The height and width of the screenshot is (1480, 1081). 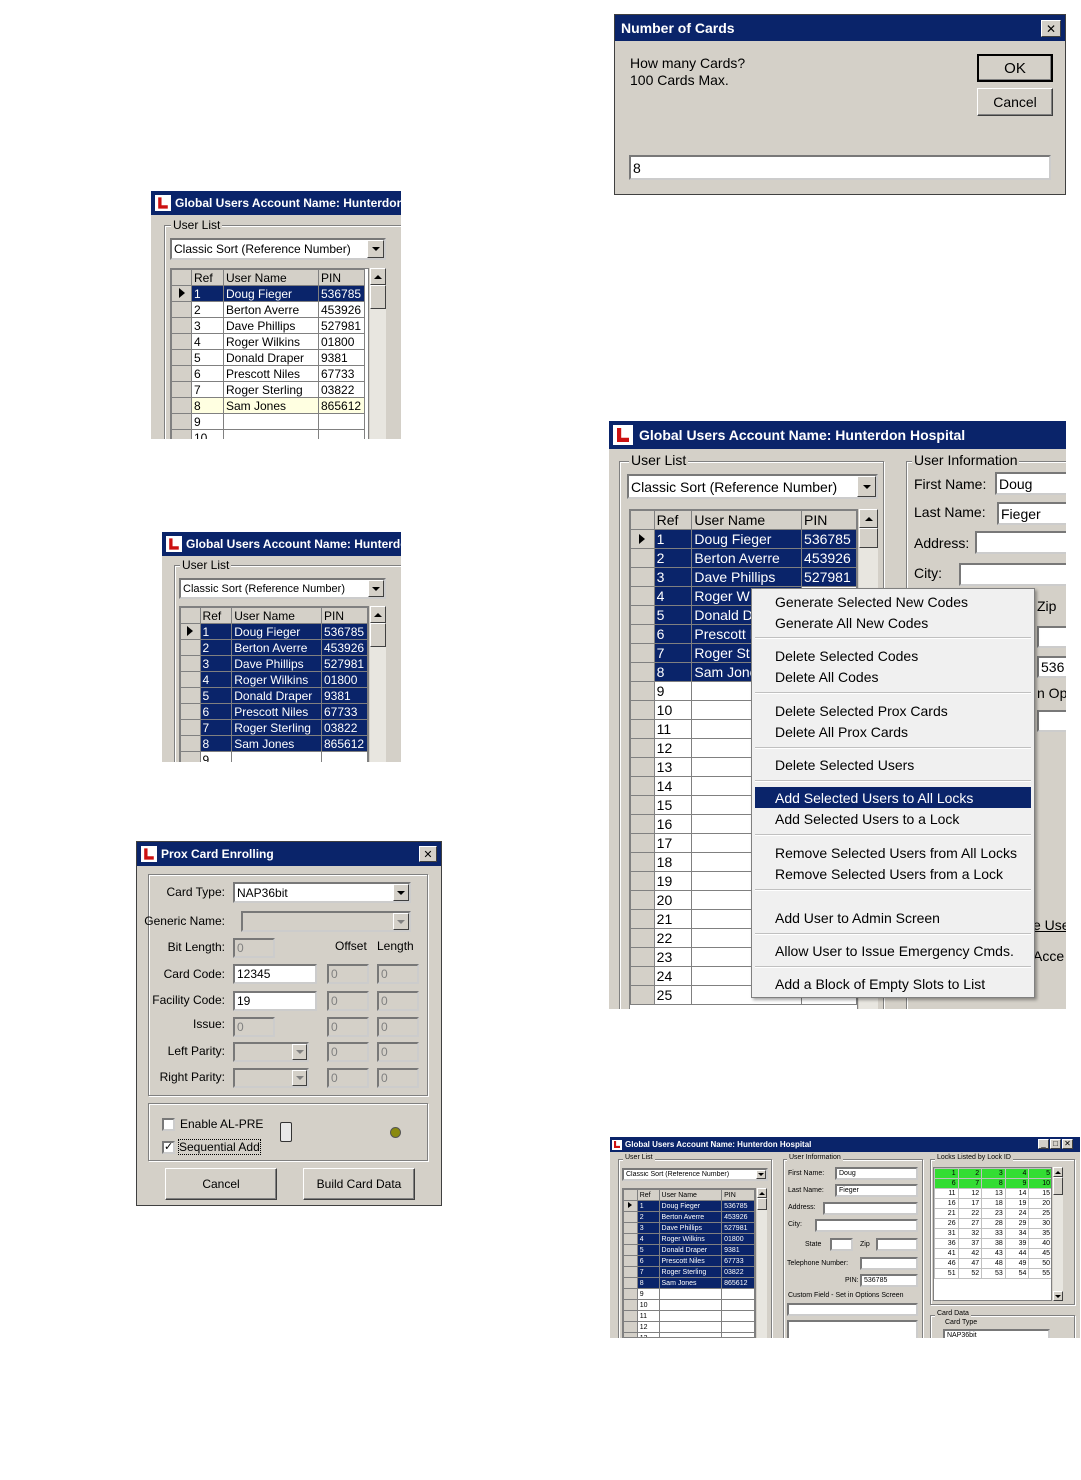 I want to click on cell-ref: 13, so click(x=648, y=1334).